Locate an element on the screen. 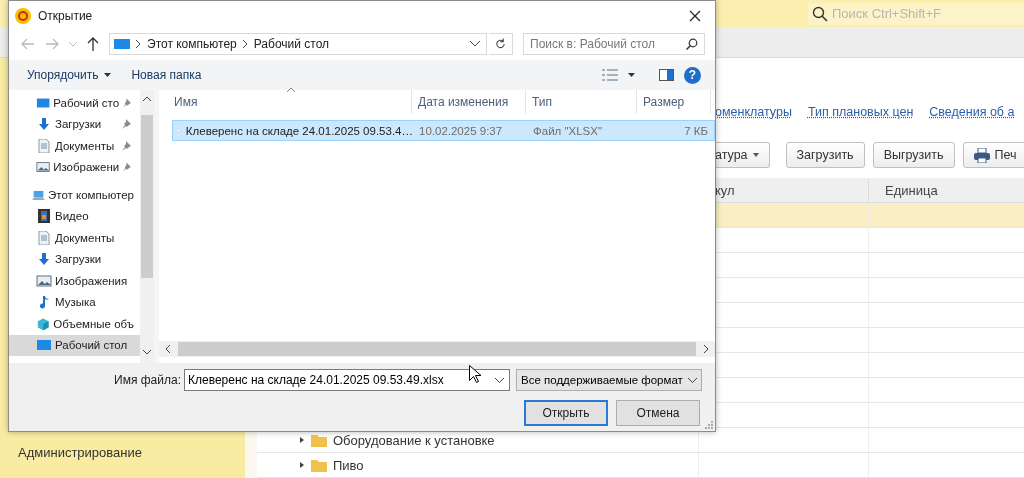  film-icon is located at coordinates (44, 216).